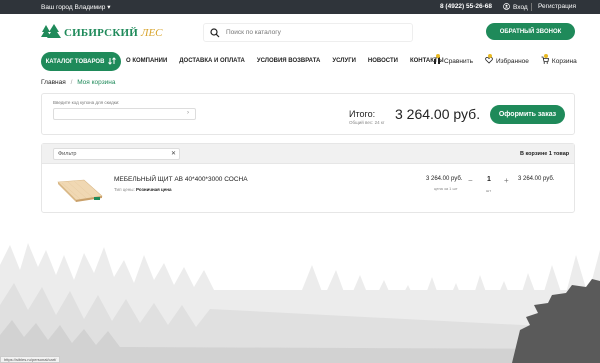  Describe the element at coordinates (116, 154) in the screenshot. I see `filter-input: Фильтр` at that location.